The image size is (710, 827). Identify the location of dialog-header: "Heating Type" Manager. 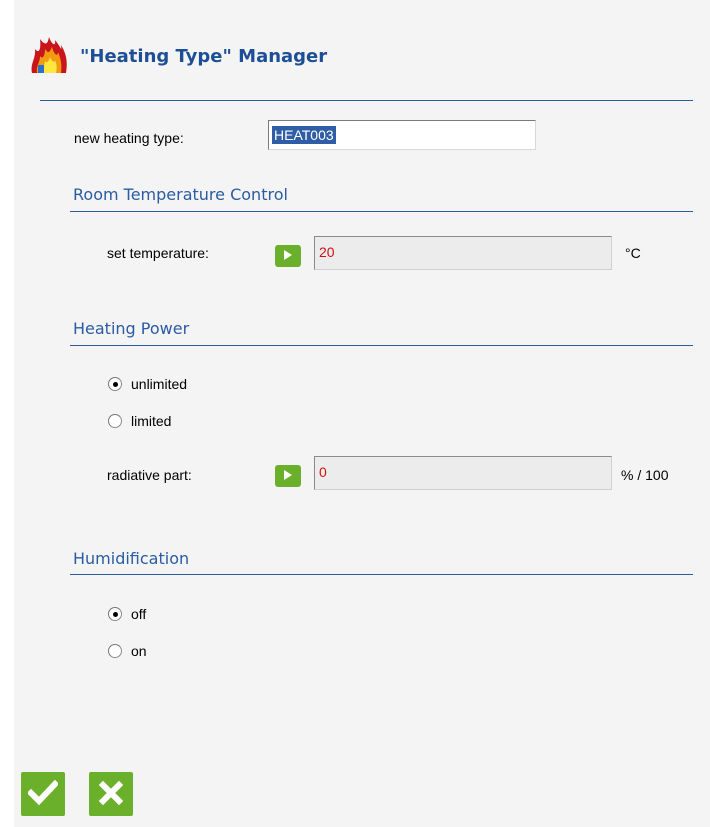
(177, 56).